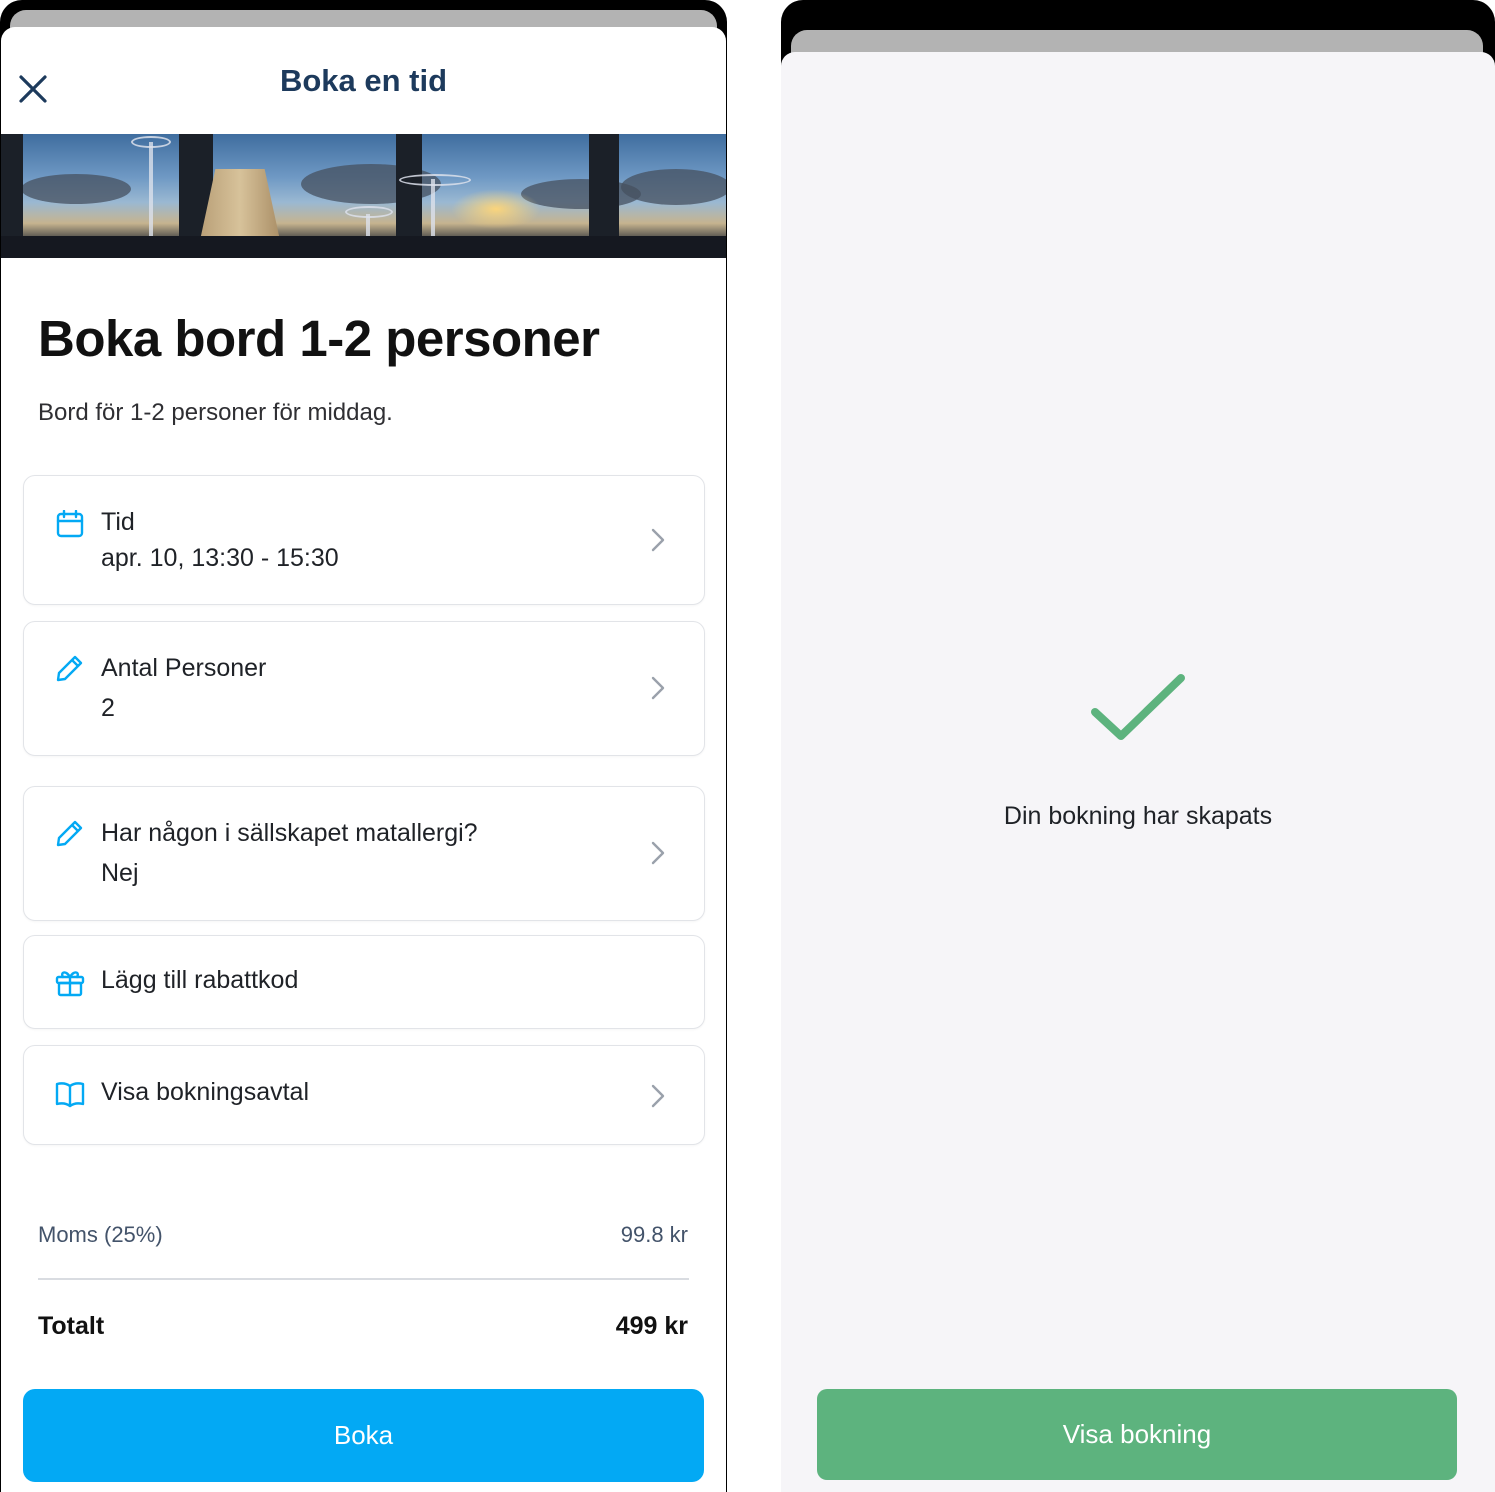 This screenshot has width=1495, height=1492. I want to click on allergy-card: Har någon i sällskapet matallergi? Nej, so click(364, 853).